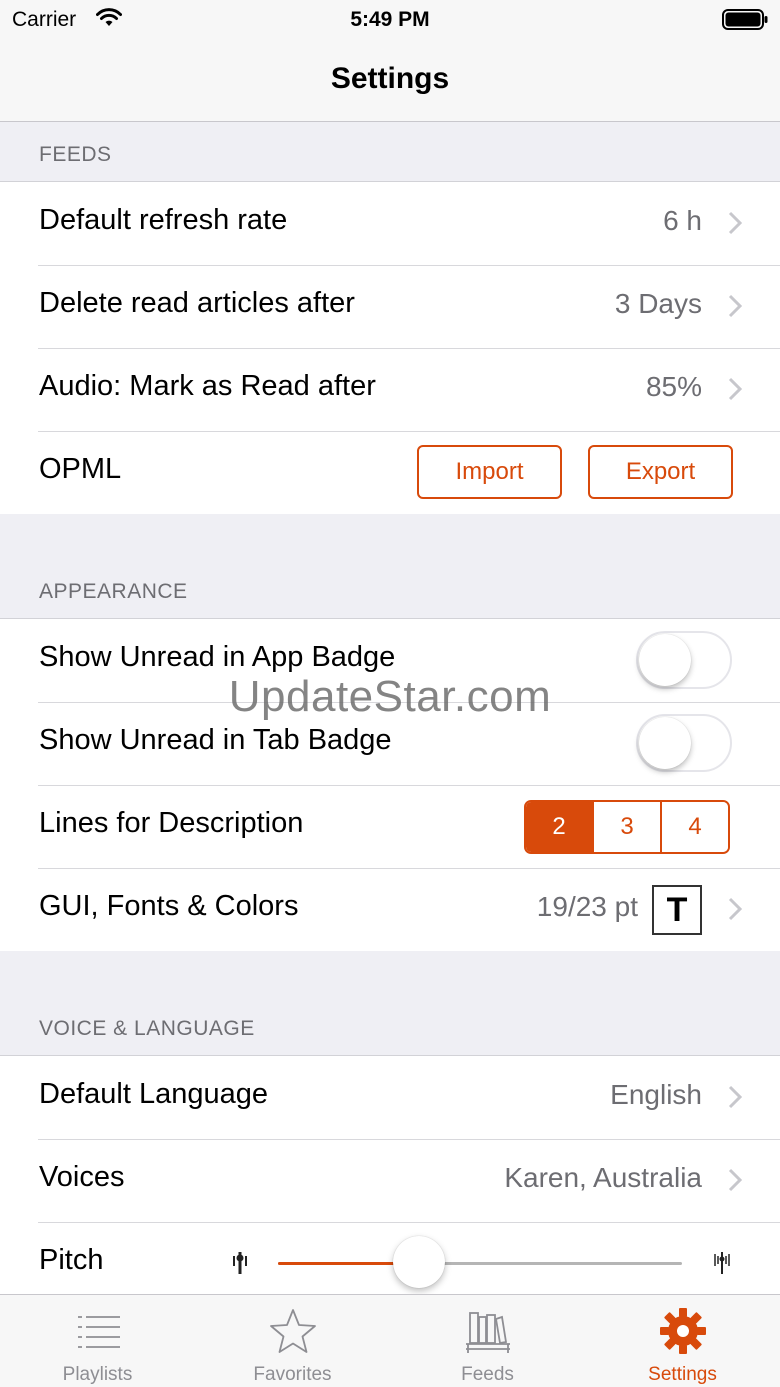 The height and width of the screenshot is (1387, 780). What do you see at coordinates (197, 303) in the screenshot?
I see `row-label: Delete read articles after` at bounding box center [197, 303].